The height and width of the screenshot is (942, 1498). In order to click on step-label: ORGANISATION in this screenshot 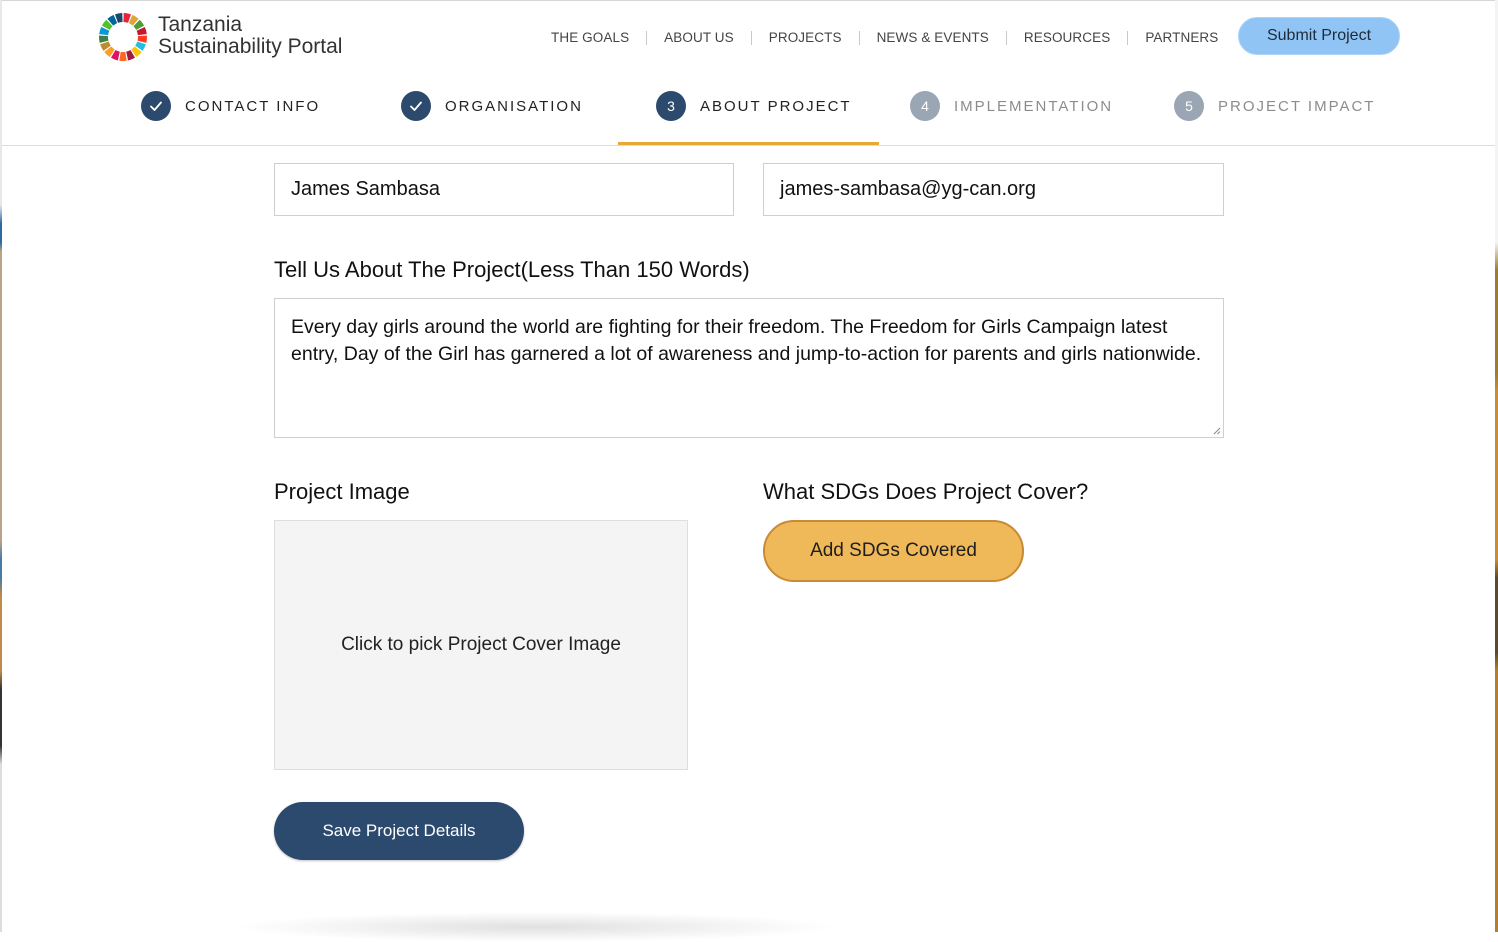, I will do `click(514, 106)`.